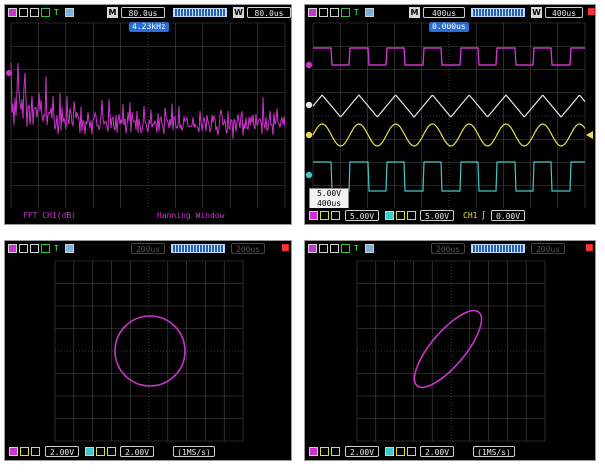  Describe the element at coordinates (589, 135) in the screenshot. I see `trigger-level-marker` at that location.